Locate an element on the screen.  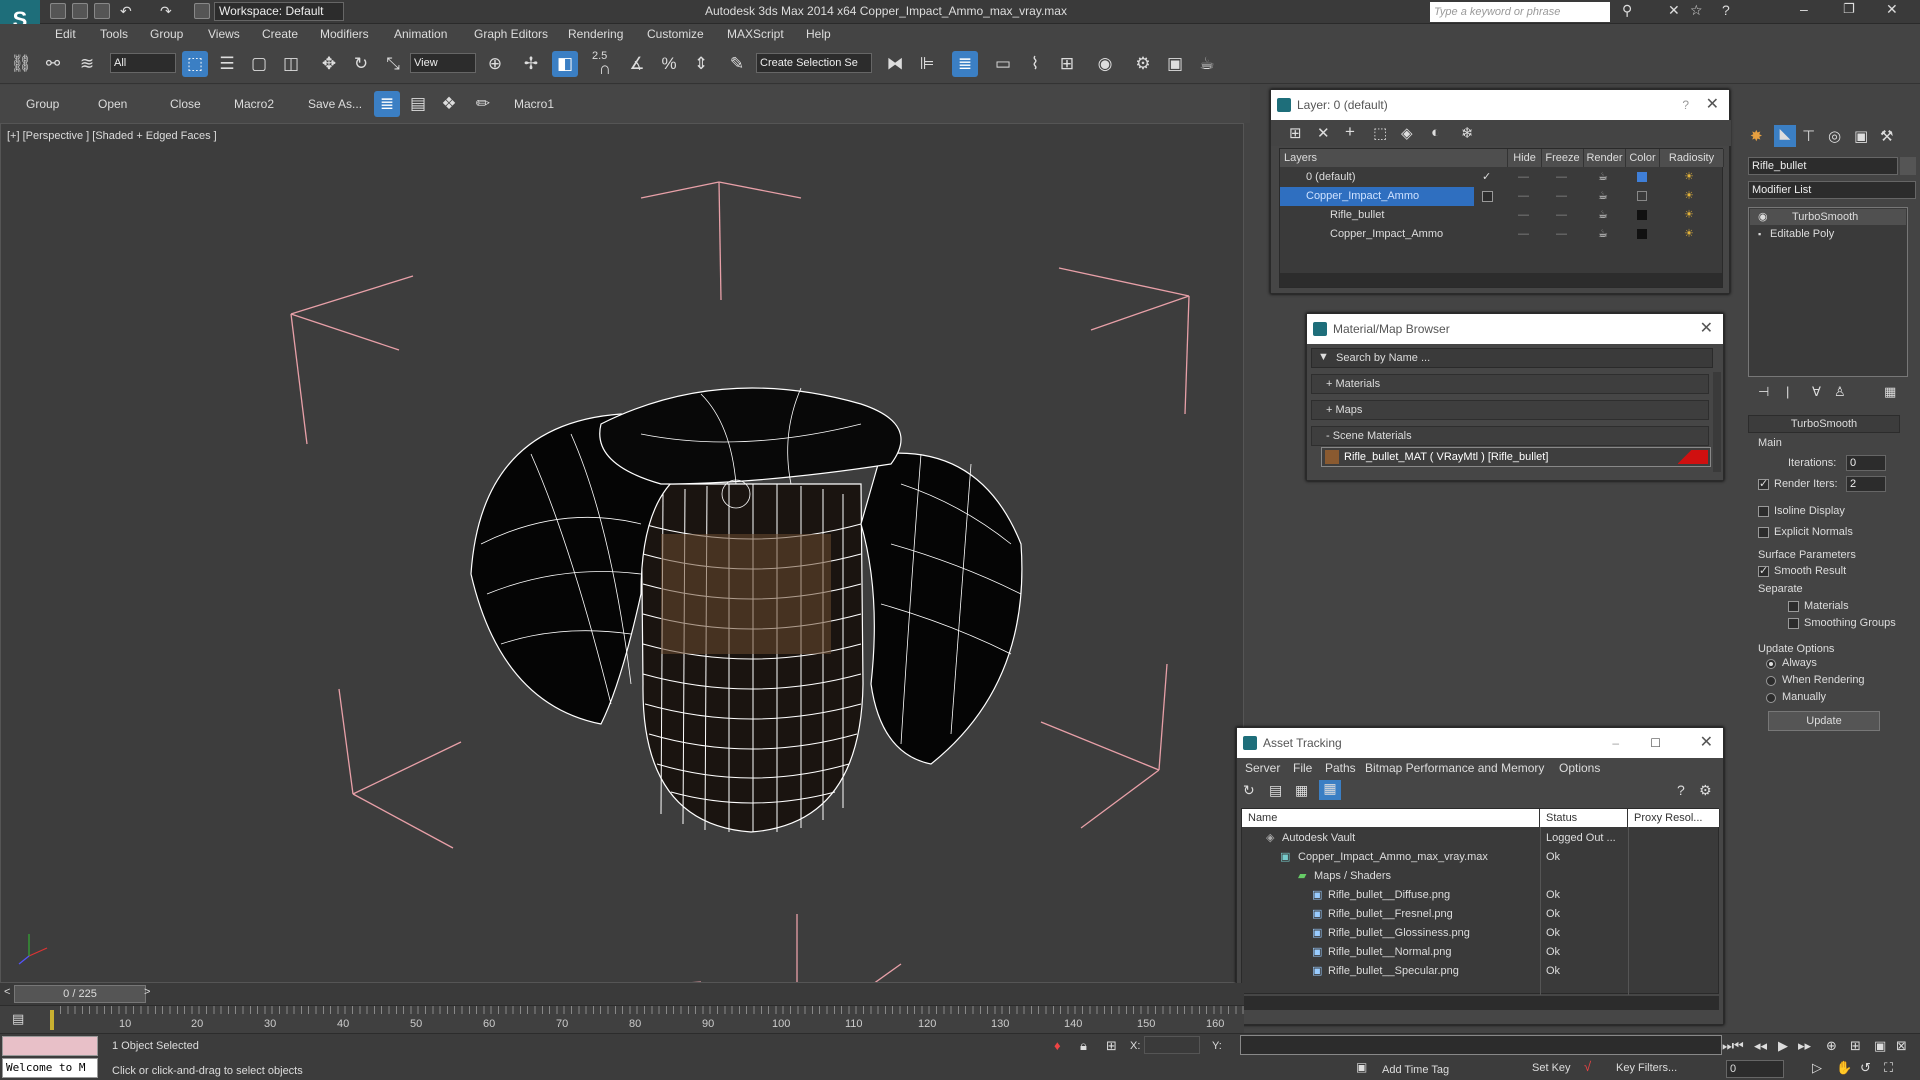
asset-minimize-icon: – is located at coordinates (1615, 743).